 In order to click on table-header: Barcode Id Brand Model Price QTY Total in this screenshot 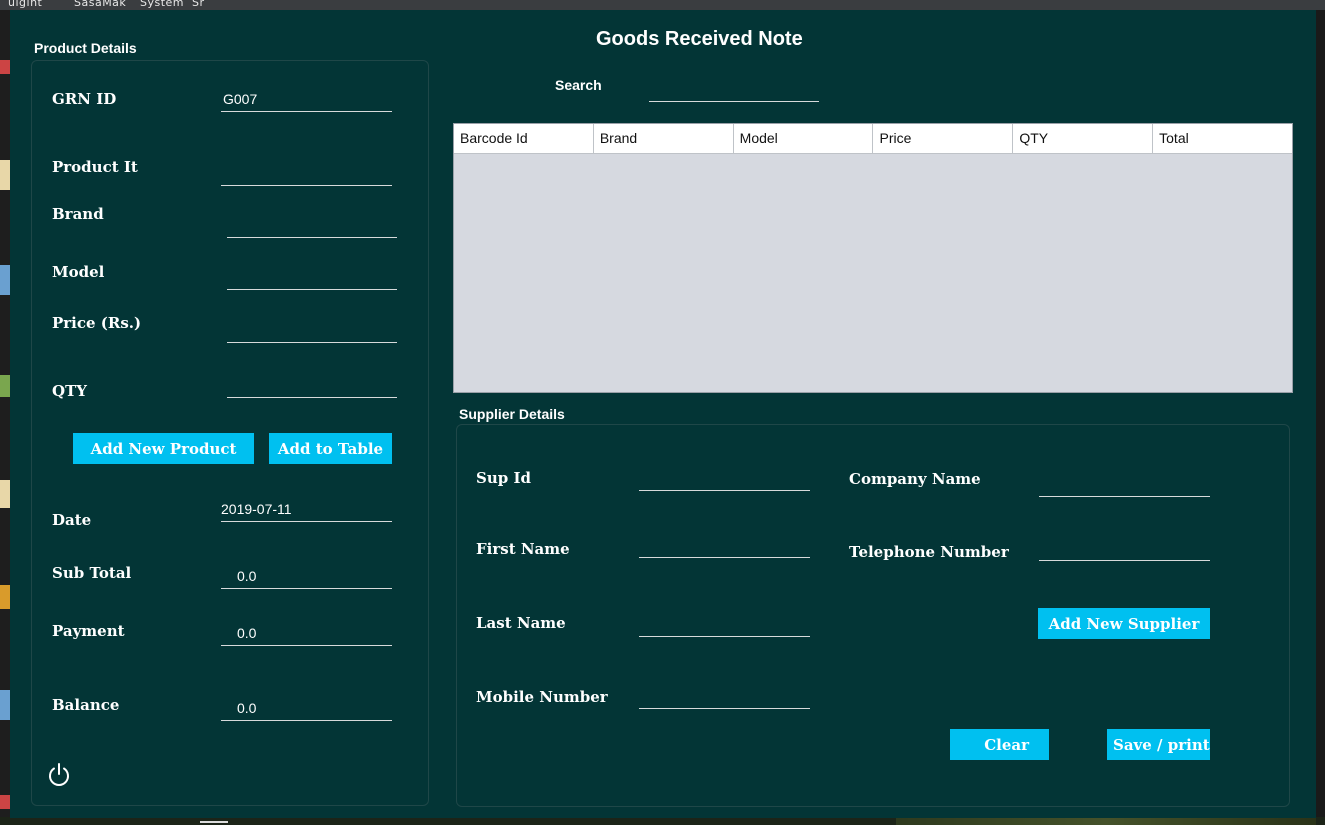, I will do `click(873, 139)`.